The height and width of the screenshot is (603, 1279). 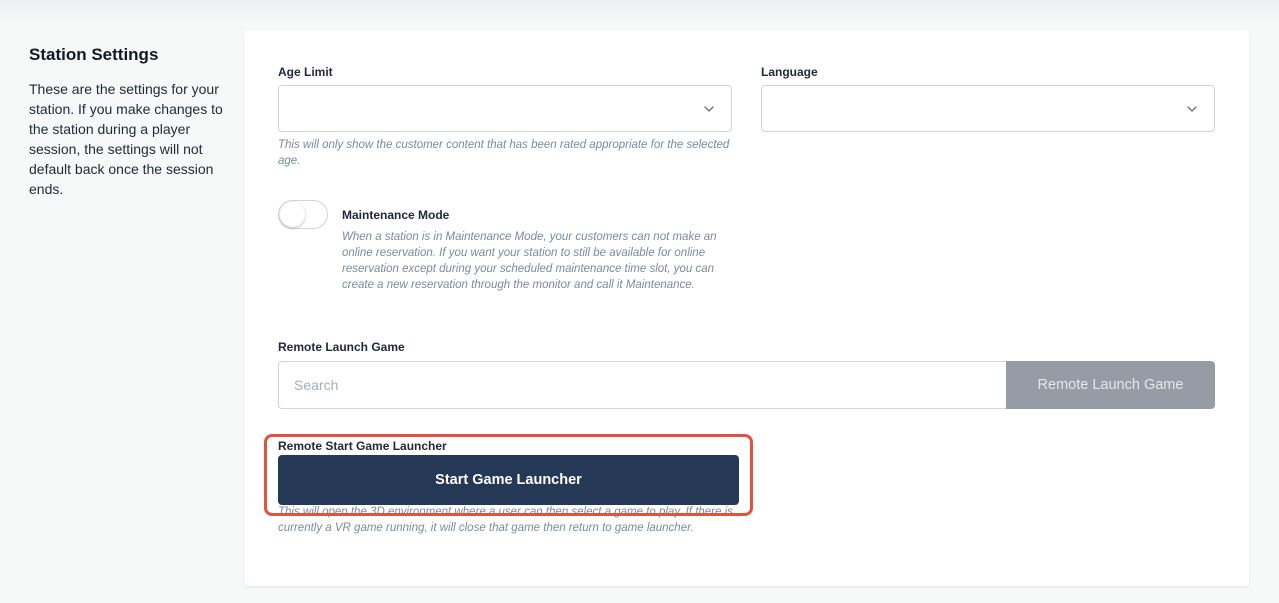 What do you see at coordinates (988, 108) in the screenshot?
I see `language-select` at bounding box center [988, 108].